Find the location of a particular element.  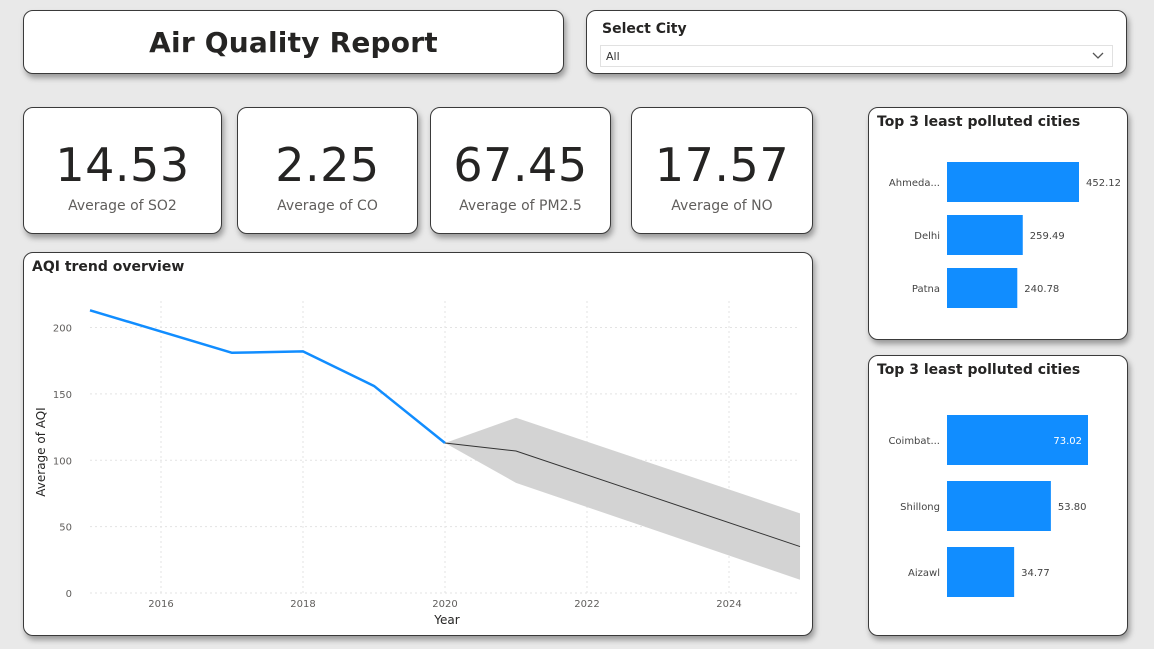

data-label: 73.02 is located at coordinates (1067, 441).